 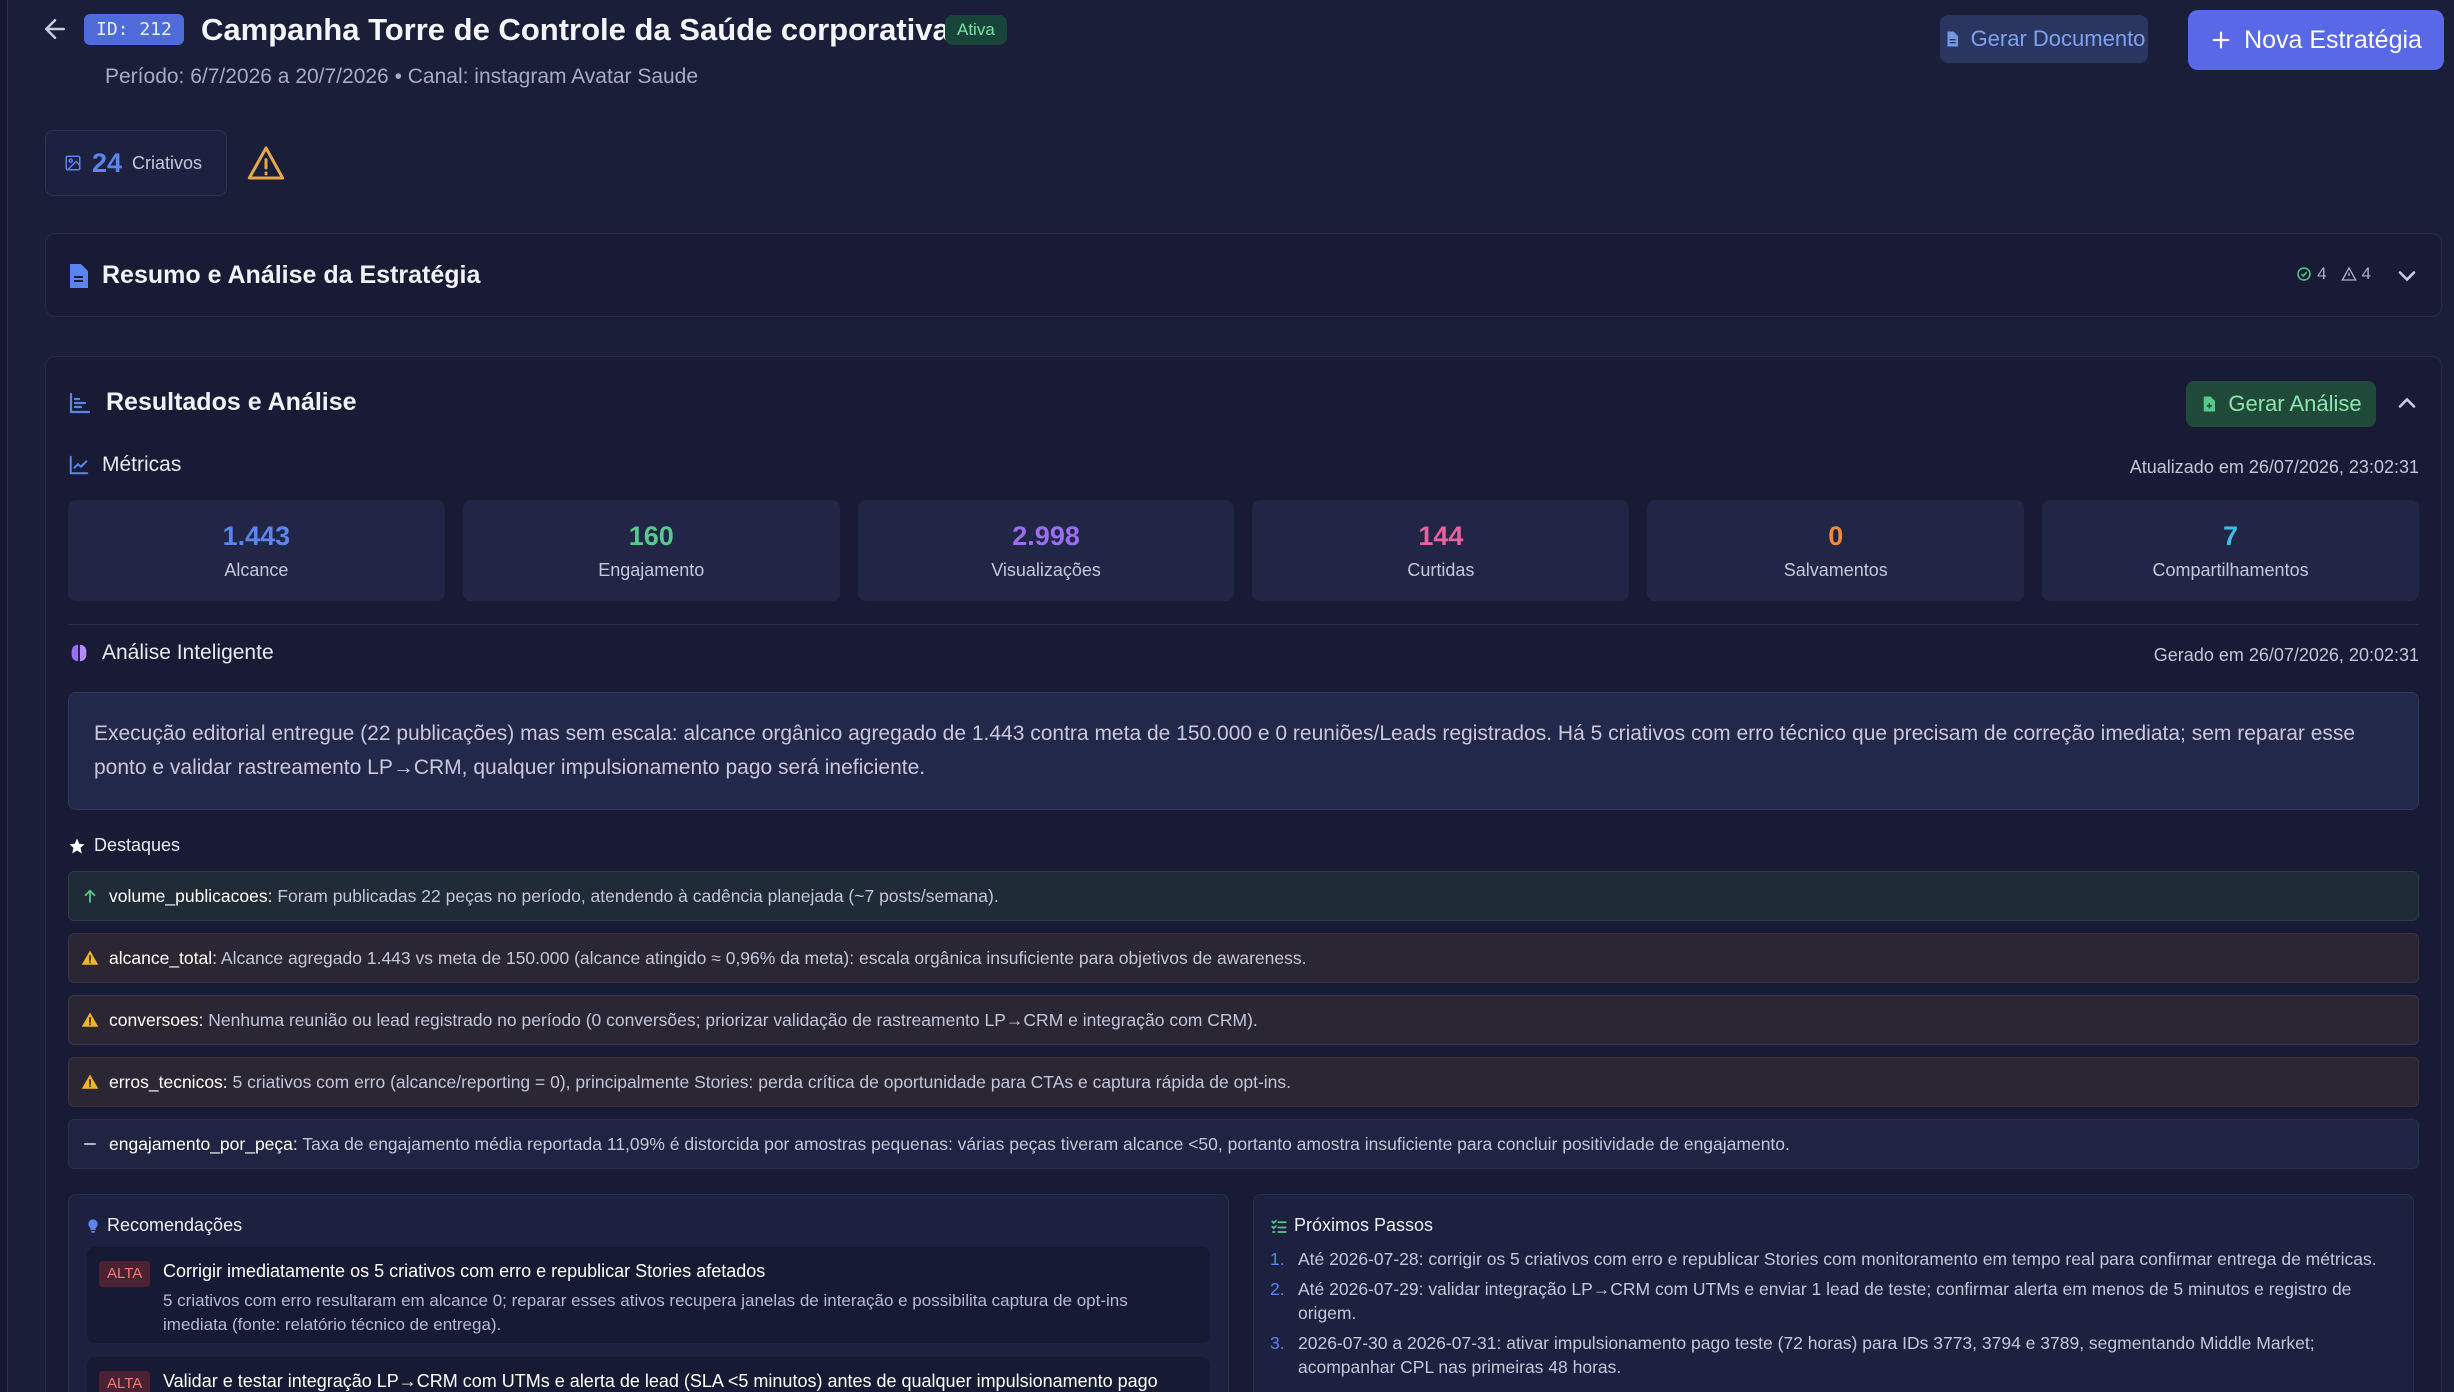 I want to click on step-number: 1., so click(x=1277, y=1259).